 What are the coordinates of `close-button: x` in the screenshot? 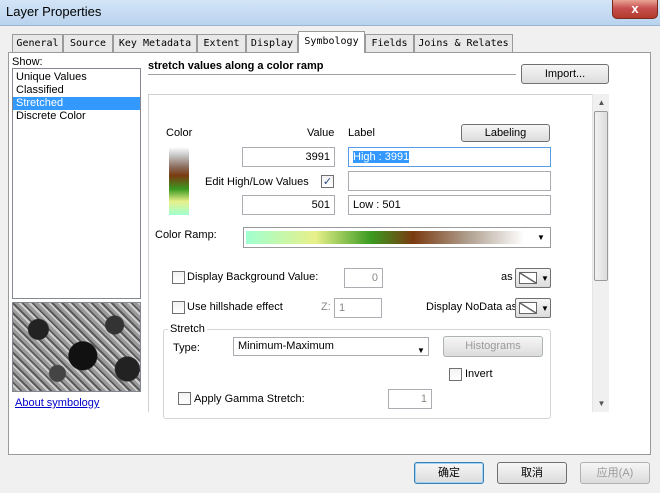 It's located at (635, 9).